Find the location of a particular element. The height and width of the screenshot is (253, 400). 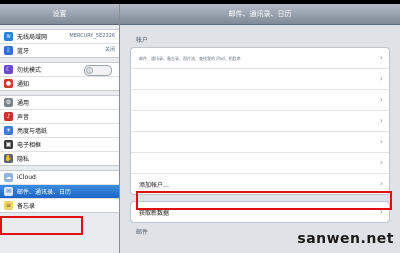

sidebar-title: 设置 is located at coordinates (59, 14).